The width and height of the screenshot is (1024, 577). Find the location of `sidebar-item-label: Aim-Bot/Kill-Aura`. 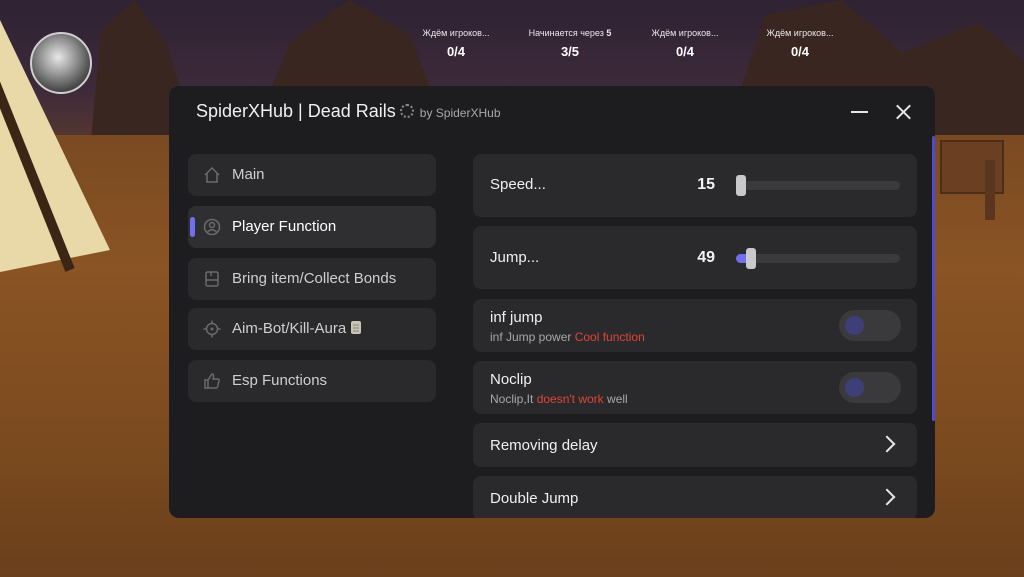

sidebar-item-label: Aim-Bot/Kill-Aura is located at coordinates (297, 328).